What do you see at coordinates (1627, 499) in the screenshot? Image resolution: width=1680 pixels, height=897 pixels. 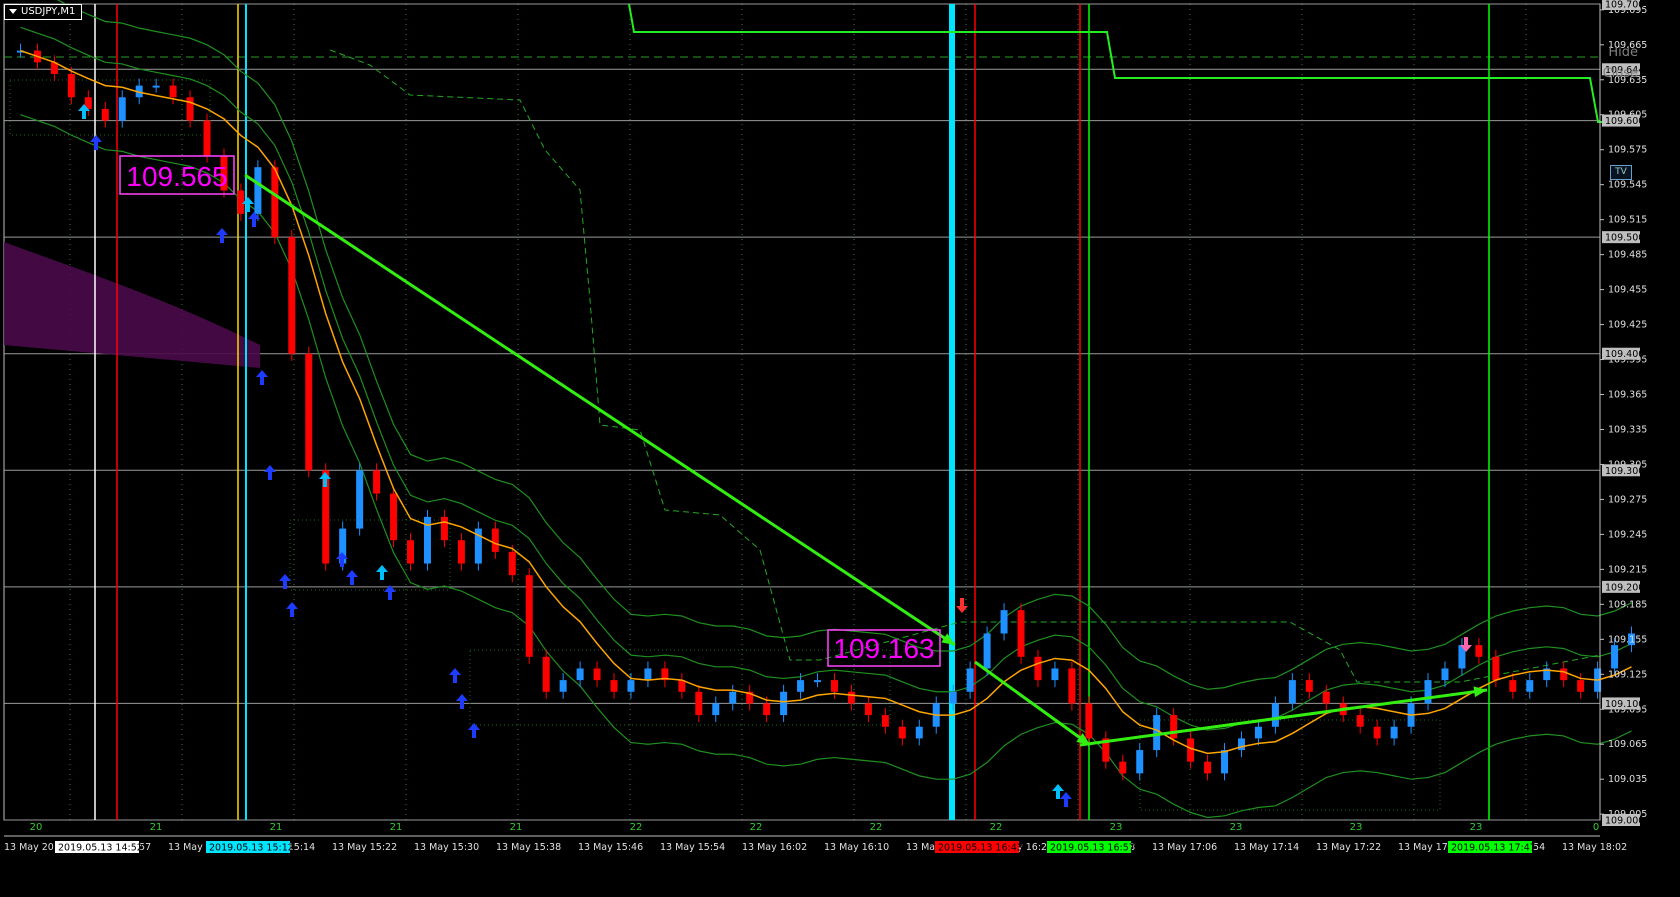 I see `price-tick-label: 109.275` at bounding box center [1627, 499].